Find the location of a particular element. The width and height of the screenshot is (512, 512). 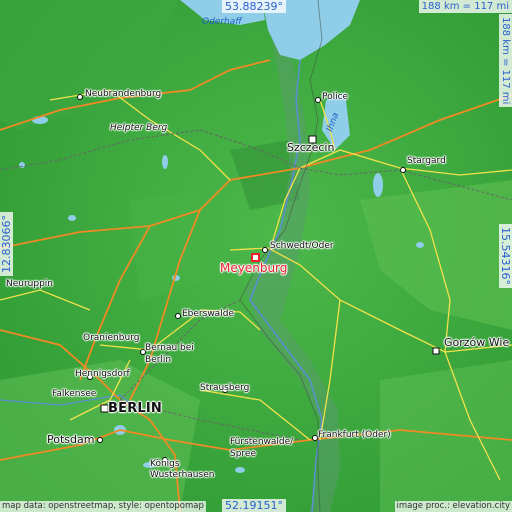

place-eberswalde: Eberswalde is located at coordinates (208, 314).